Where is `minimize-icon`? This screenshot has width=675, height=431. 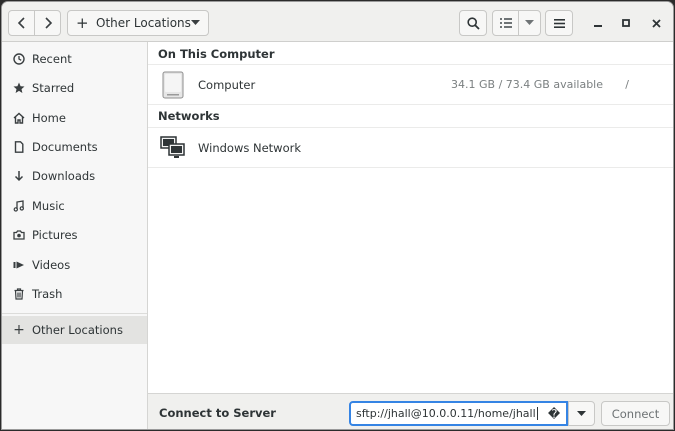
minimize-icon is located at coordinates (598, 26).